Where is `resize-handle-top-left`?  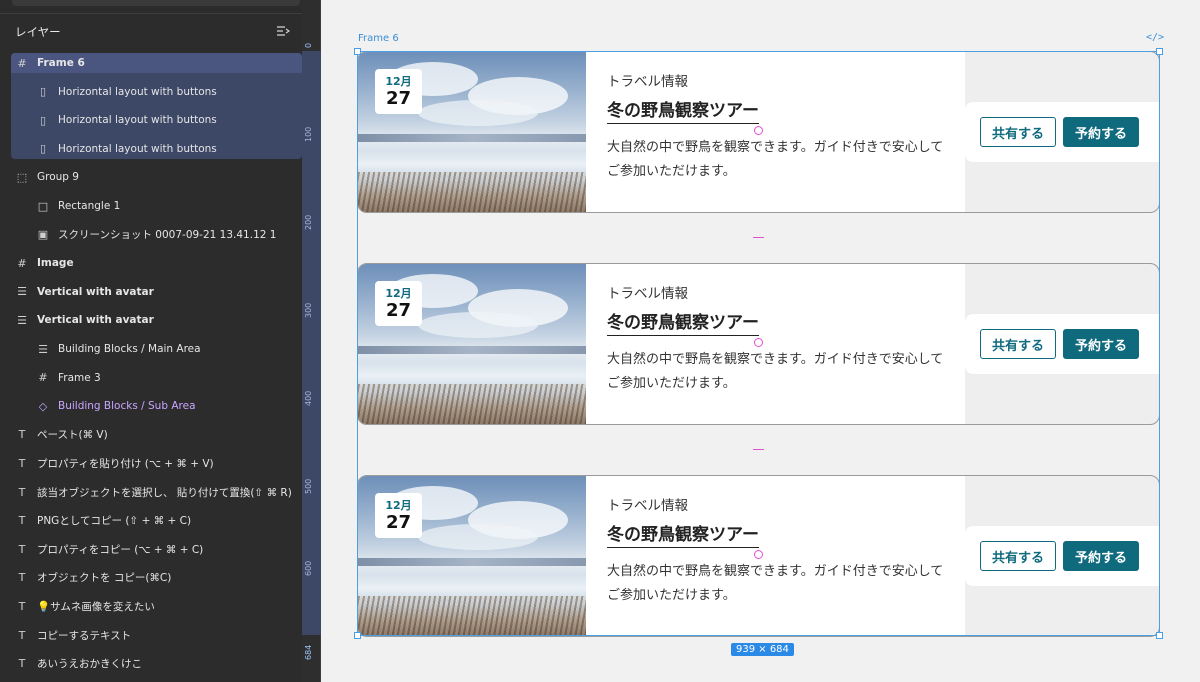 resize-handle-top-left is located at coordinates (357, 51).